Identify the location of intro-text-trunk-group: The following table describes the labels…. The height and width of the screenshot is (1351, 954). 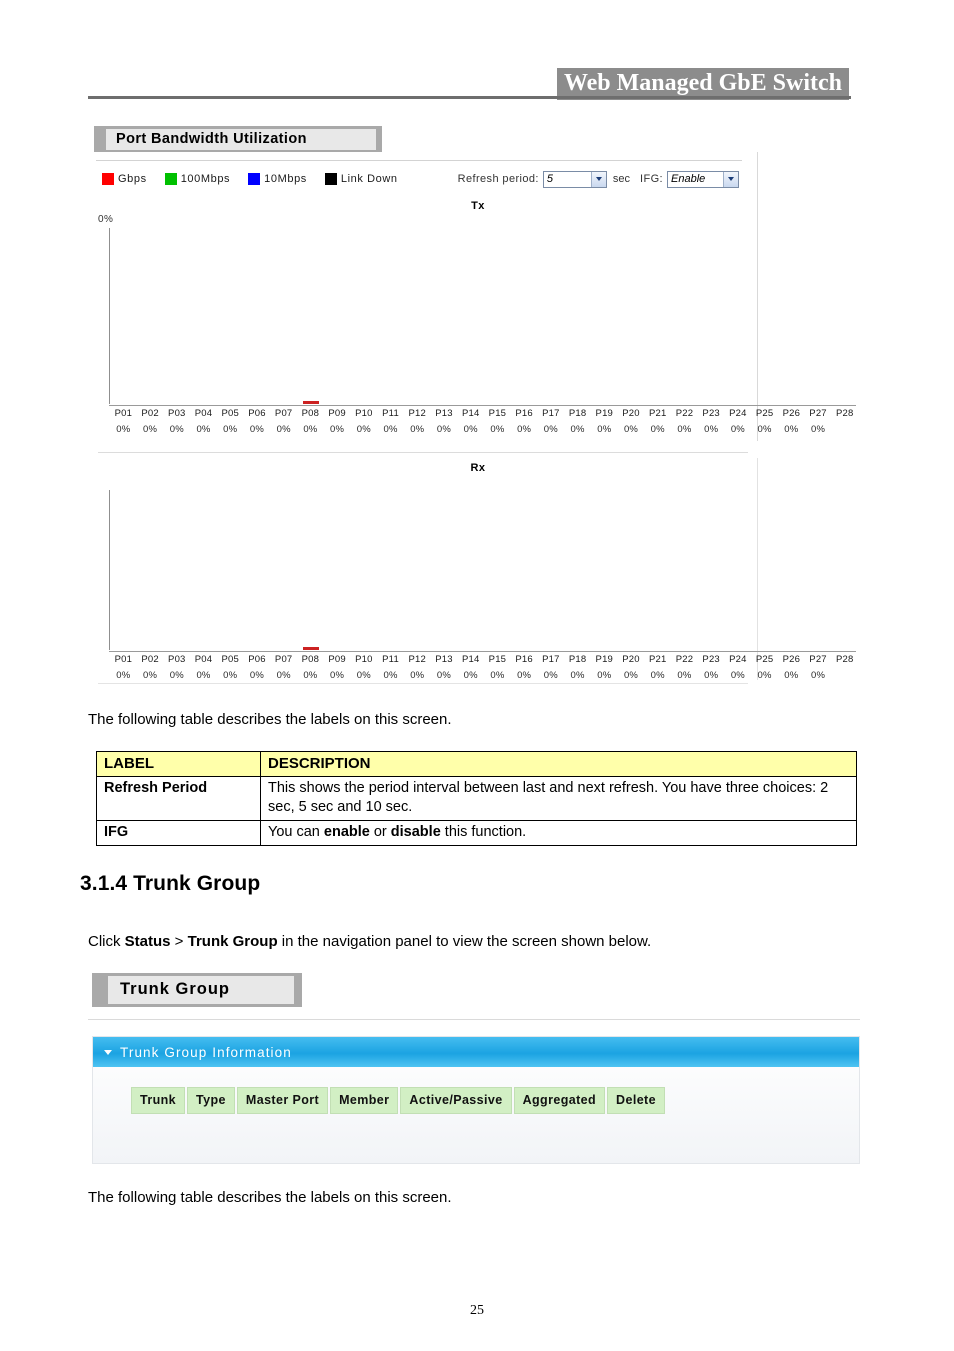
(270, 1197).